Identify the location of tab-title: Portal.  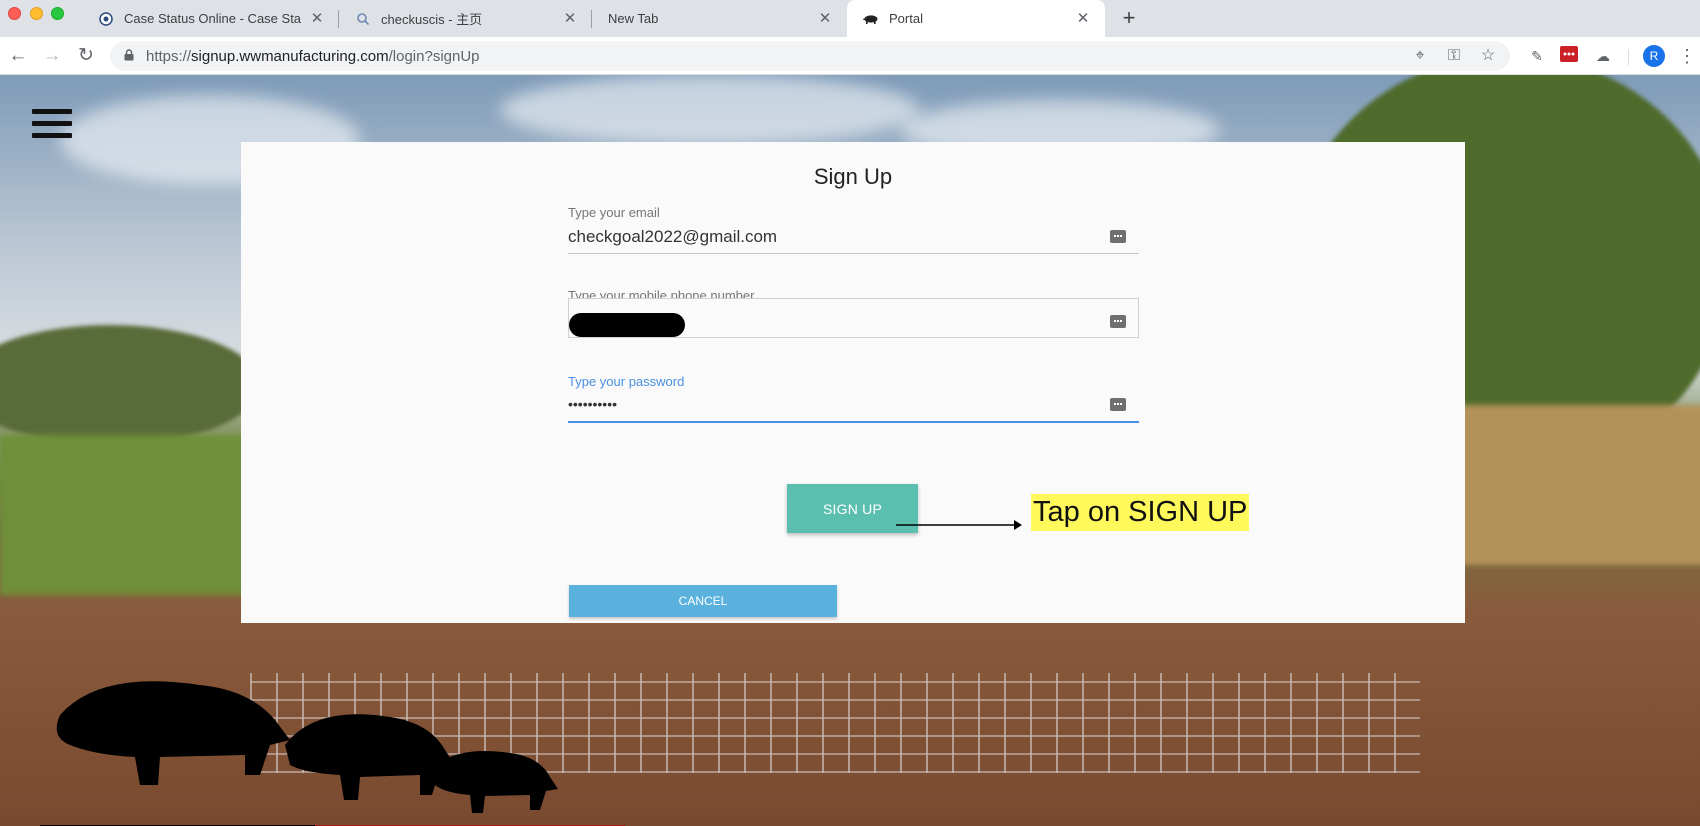
(906, 18).